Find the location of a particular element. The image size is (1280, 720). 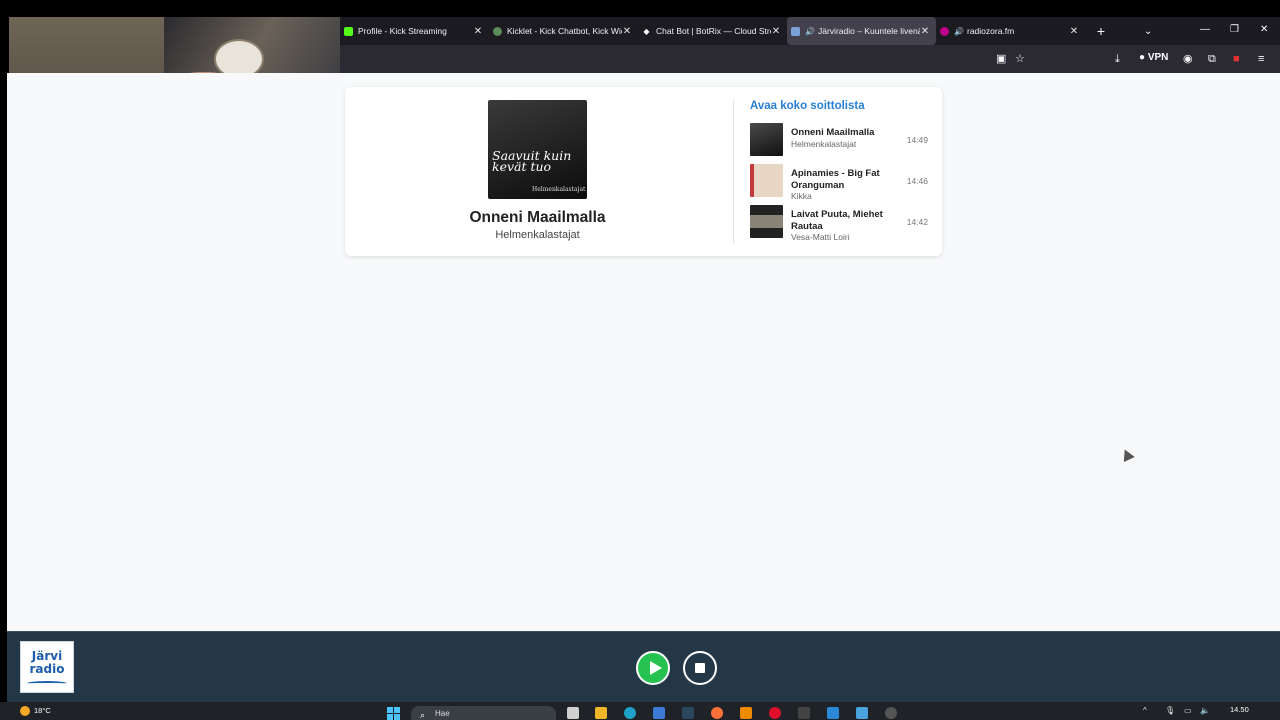

play-button is located at coordinates (653, 668).